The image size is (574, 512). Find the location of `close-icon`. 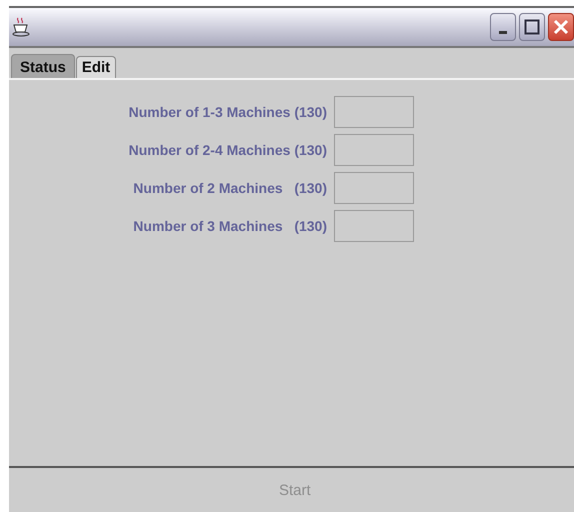

close-icon is located at coordinates (561, 27).